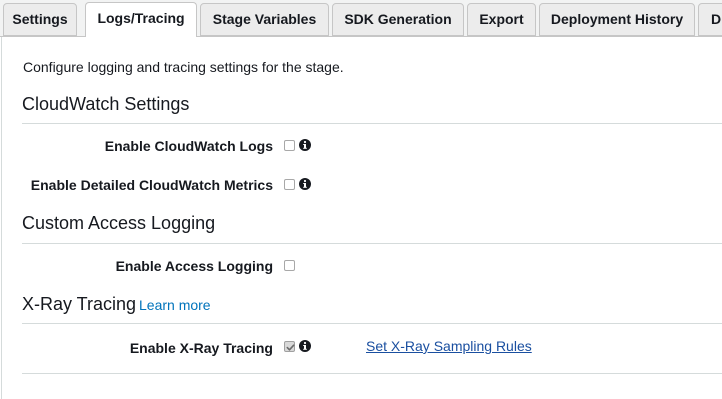  I want to click on tab-sdk-generation: SDK Generation, so click(398, 19).